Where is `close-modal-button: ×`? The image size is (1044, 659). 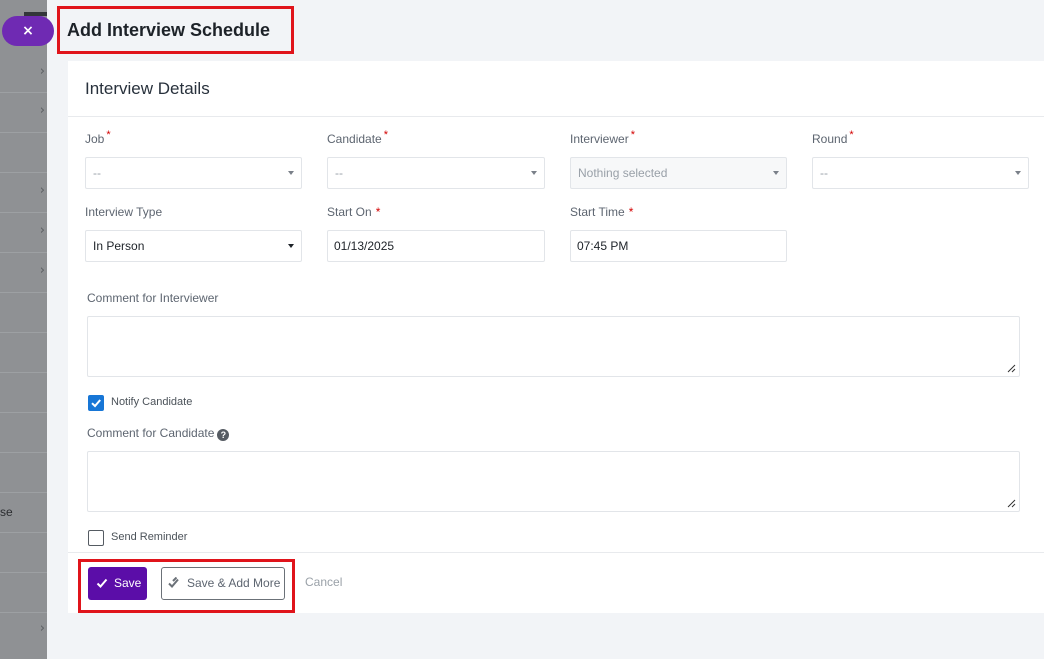
close-modal-button: × is located at coordinates (28, 31).